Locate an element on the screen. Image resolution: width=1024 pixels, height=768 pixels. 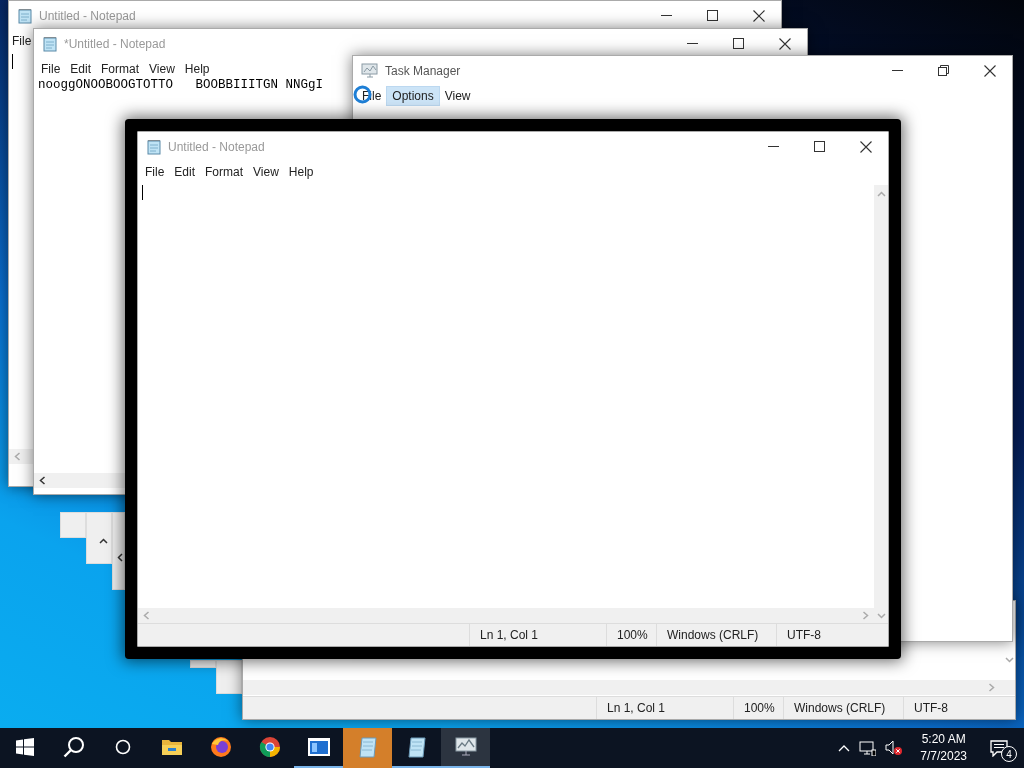
clock-time: 5:20 AM is located at coordinates (943, 739).